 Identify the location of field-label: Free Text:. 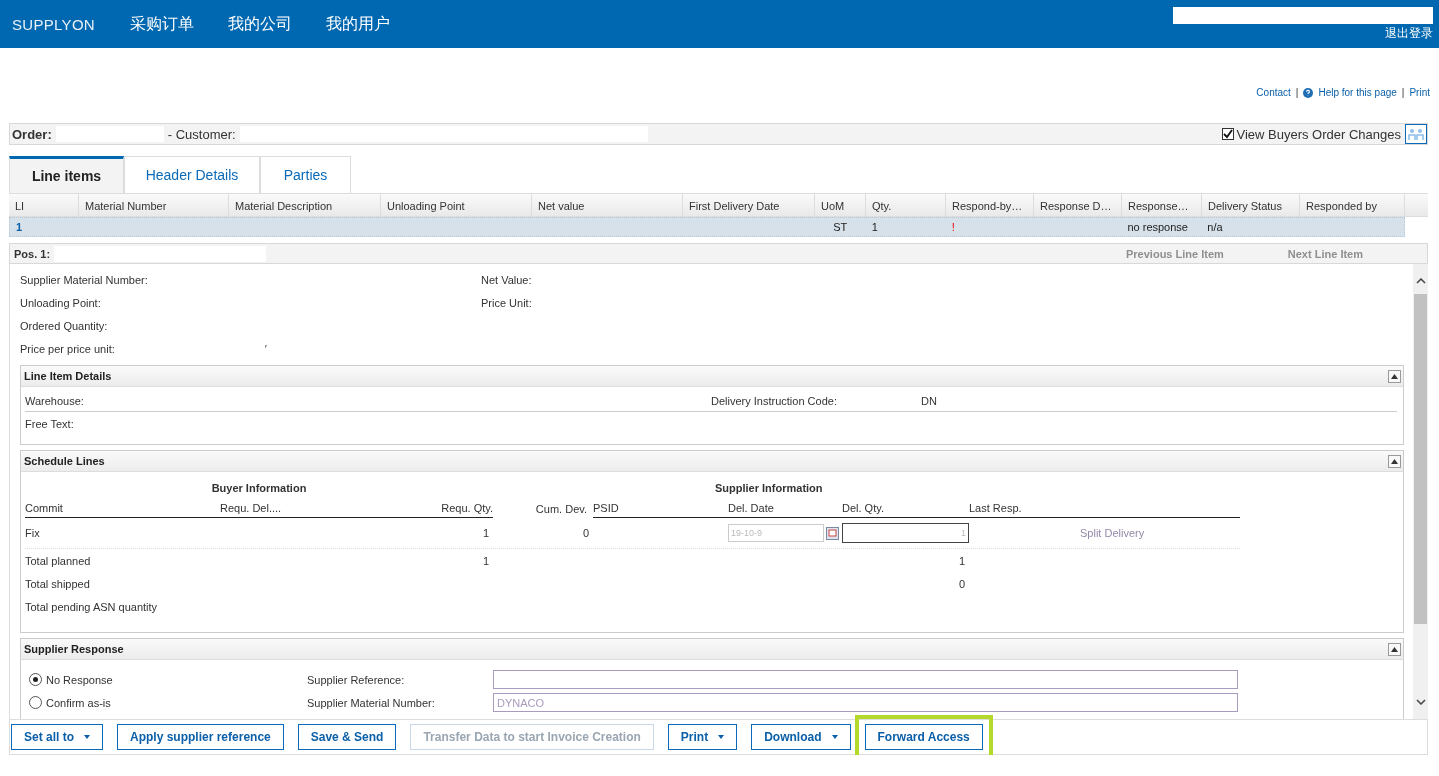
(49, 424).